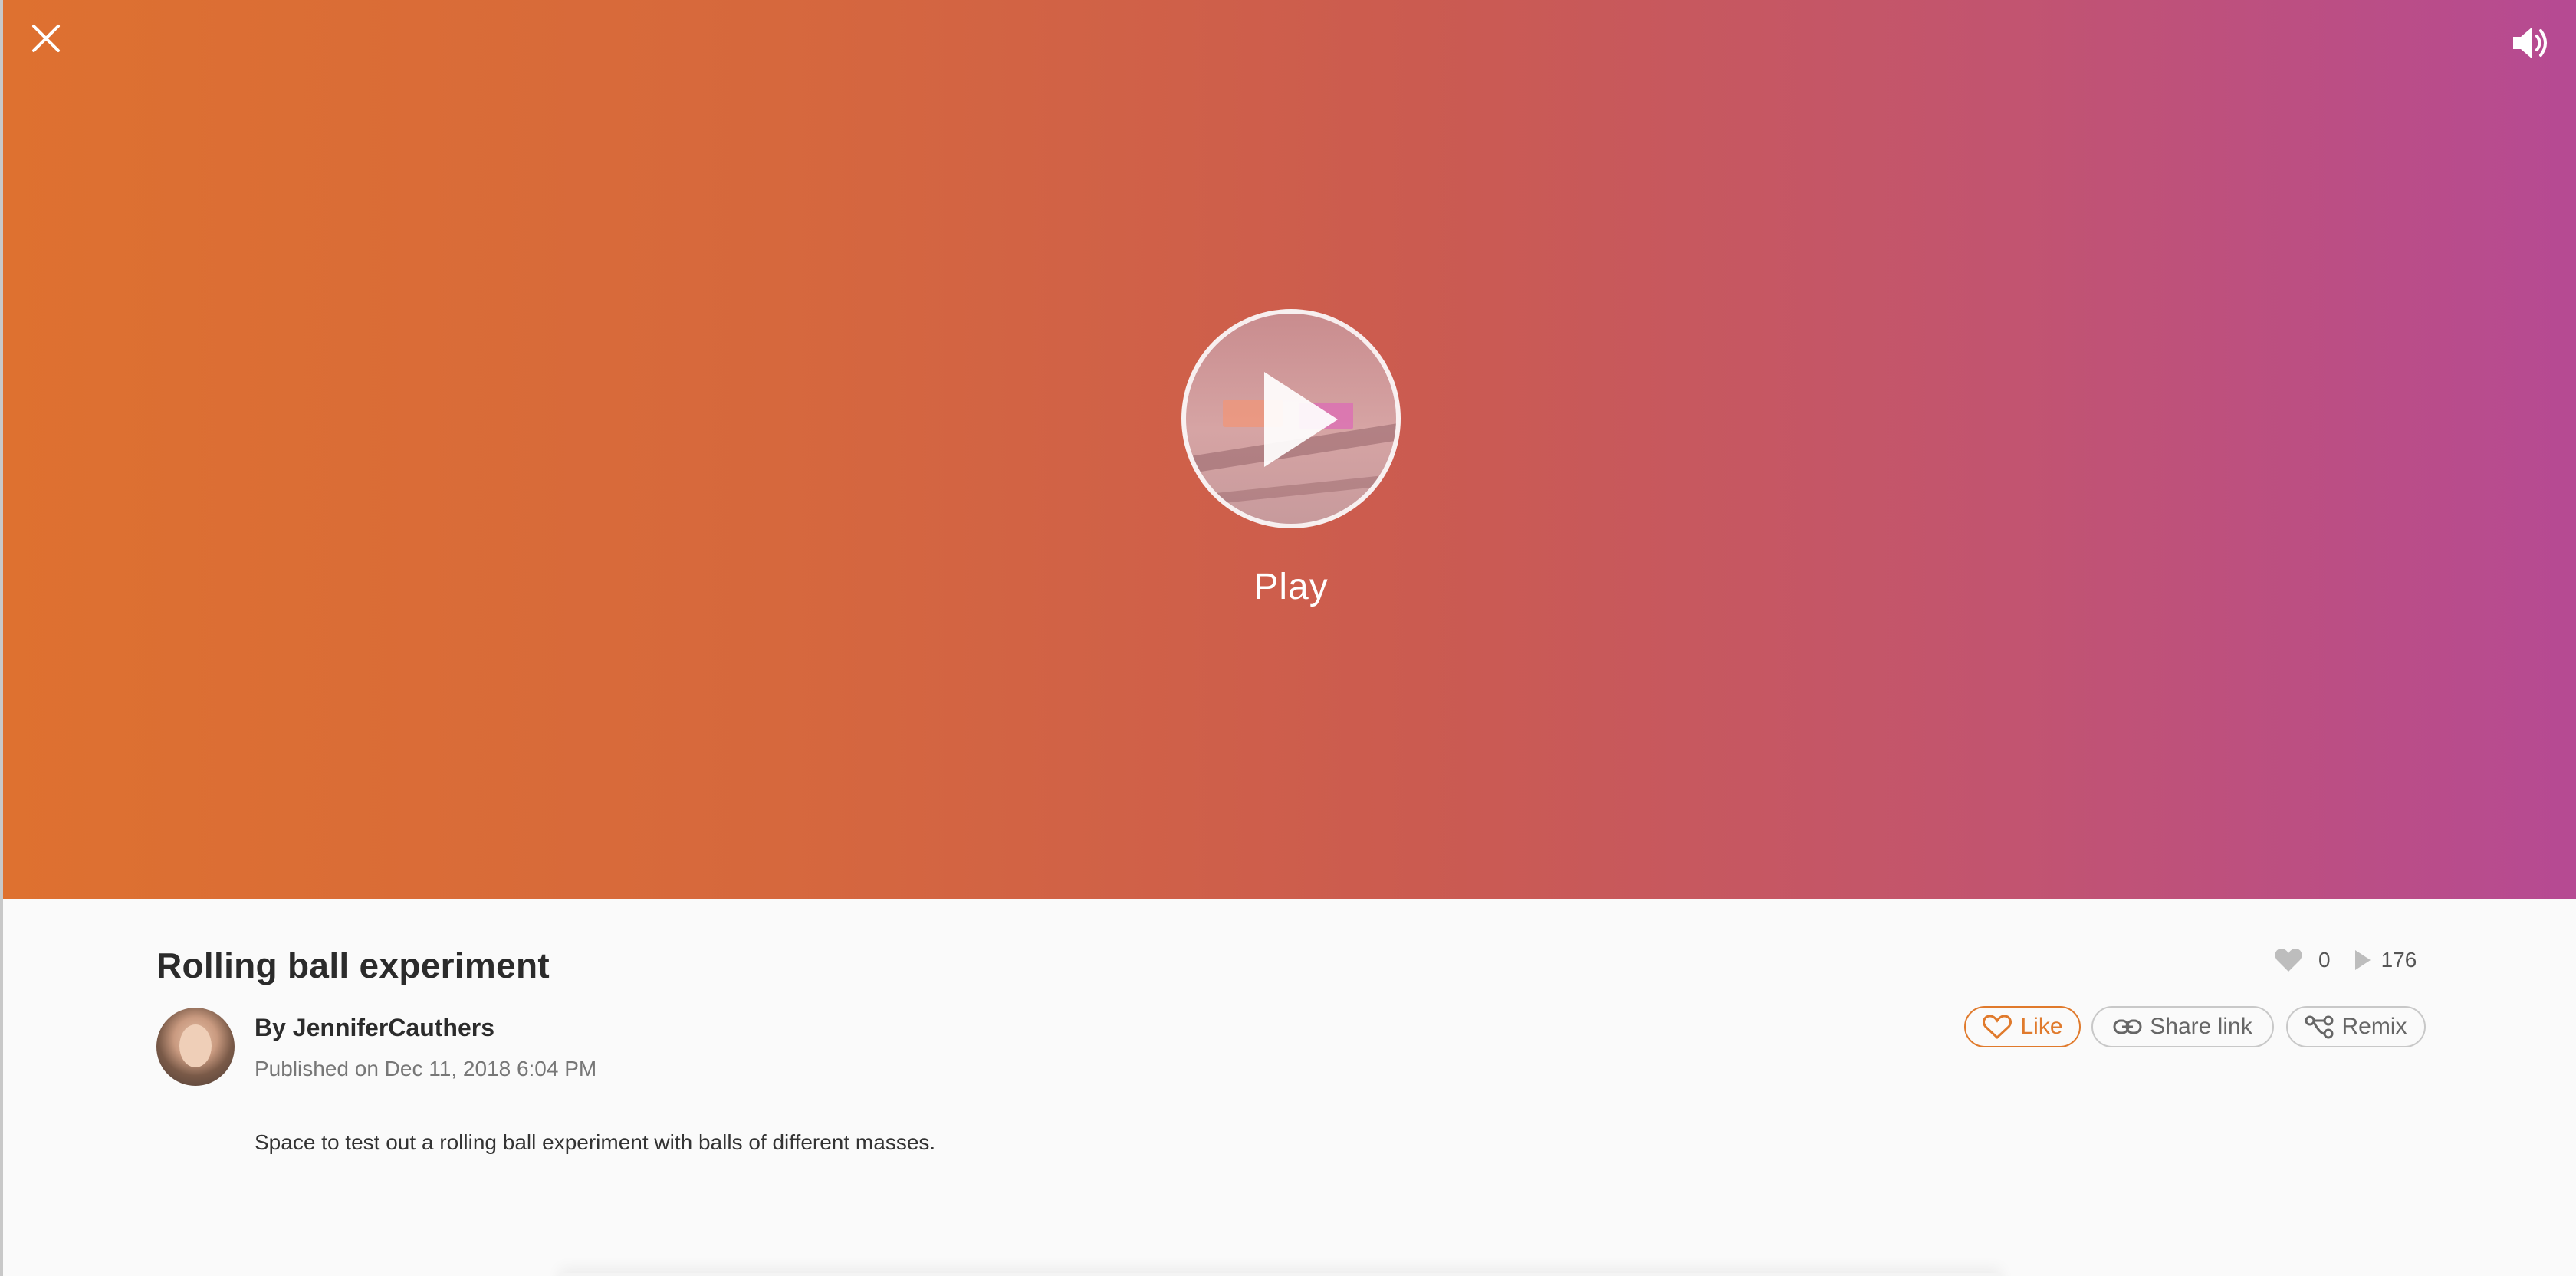 This screenshot has width=2576, height=1276. Describe the element at coordinates (426, 1068) in the screenshot. I see `published-date: Published on Dec 11, 2018 6:04 PM` at that location.